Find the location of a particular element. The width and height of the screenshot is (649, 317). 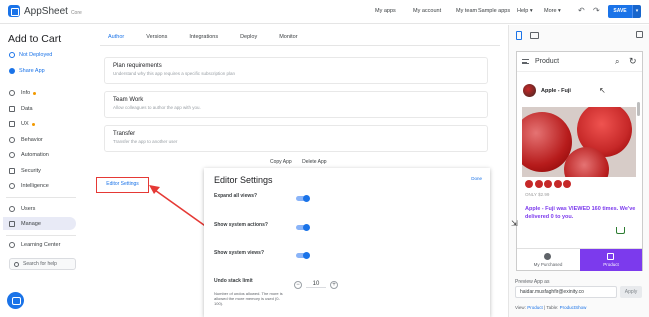

sidebar-item-info: Info is located at coordinates (44, 93).